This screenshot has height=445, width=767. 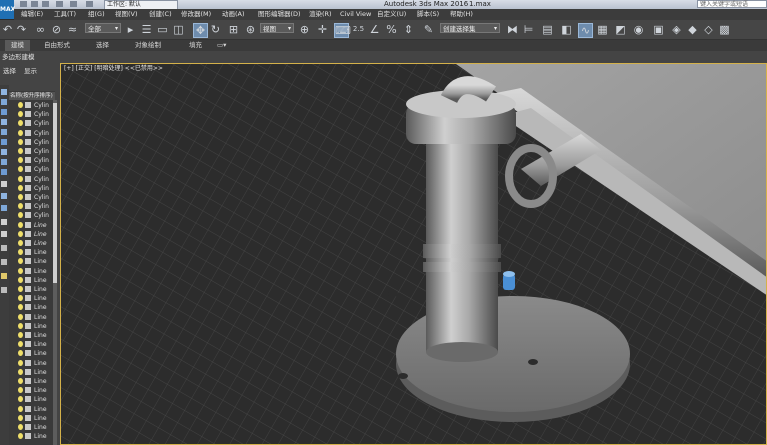 I want to click on explorer-tab-select: 选择, so click(x=9, y=71).